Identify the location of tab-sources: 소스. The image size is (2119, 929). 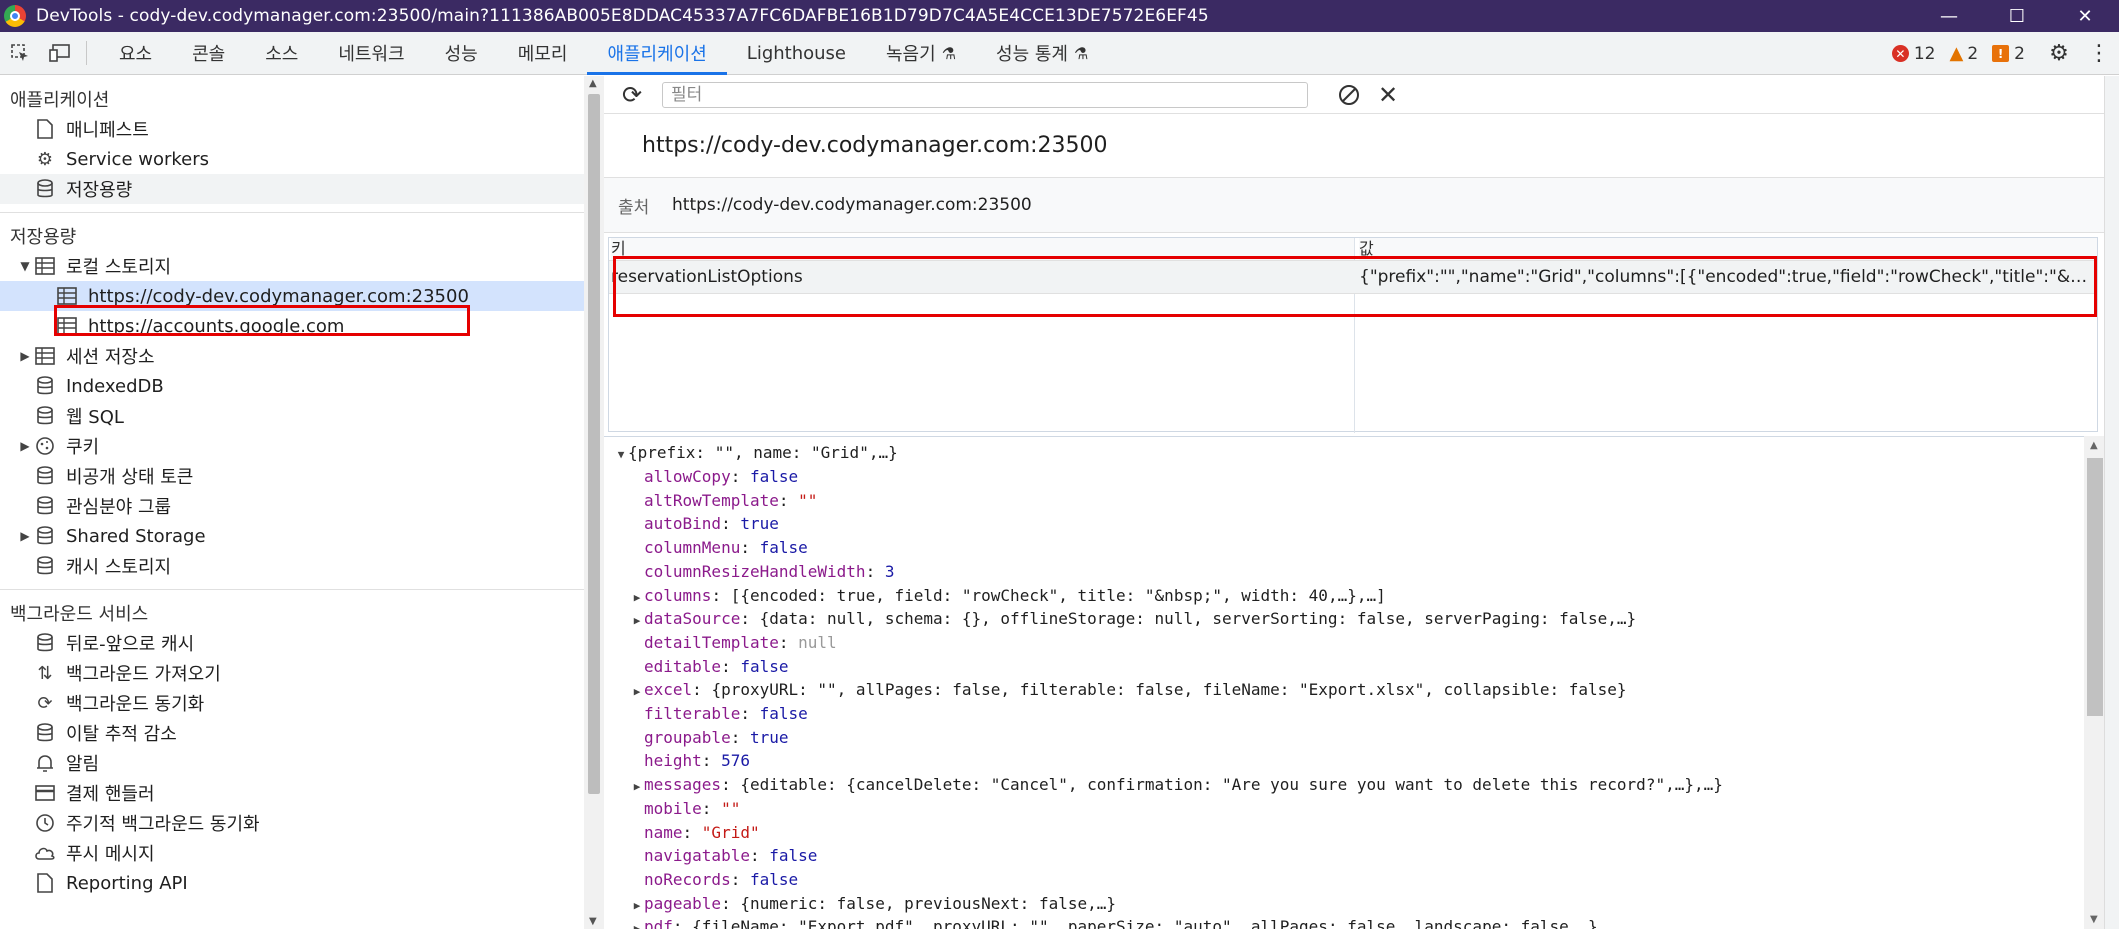
(281, 53).